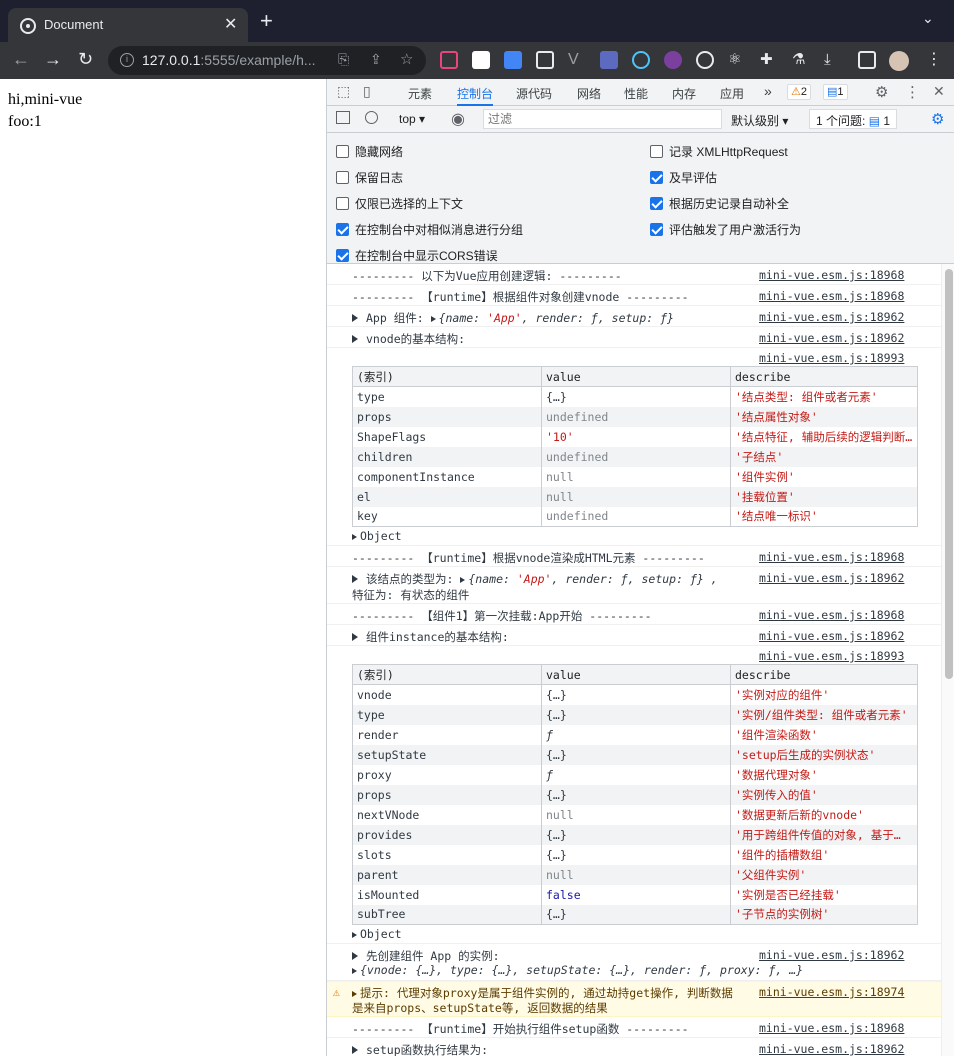  I want to click on source-link: mini-vue.esm.js:18974, so click(831, 992).